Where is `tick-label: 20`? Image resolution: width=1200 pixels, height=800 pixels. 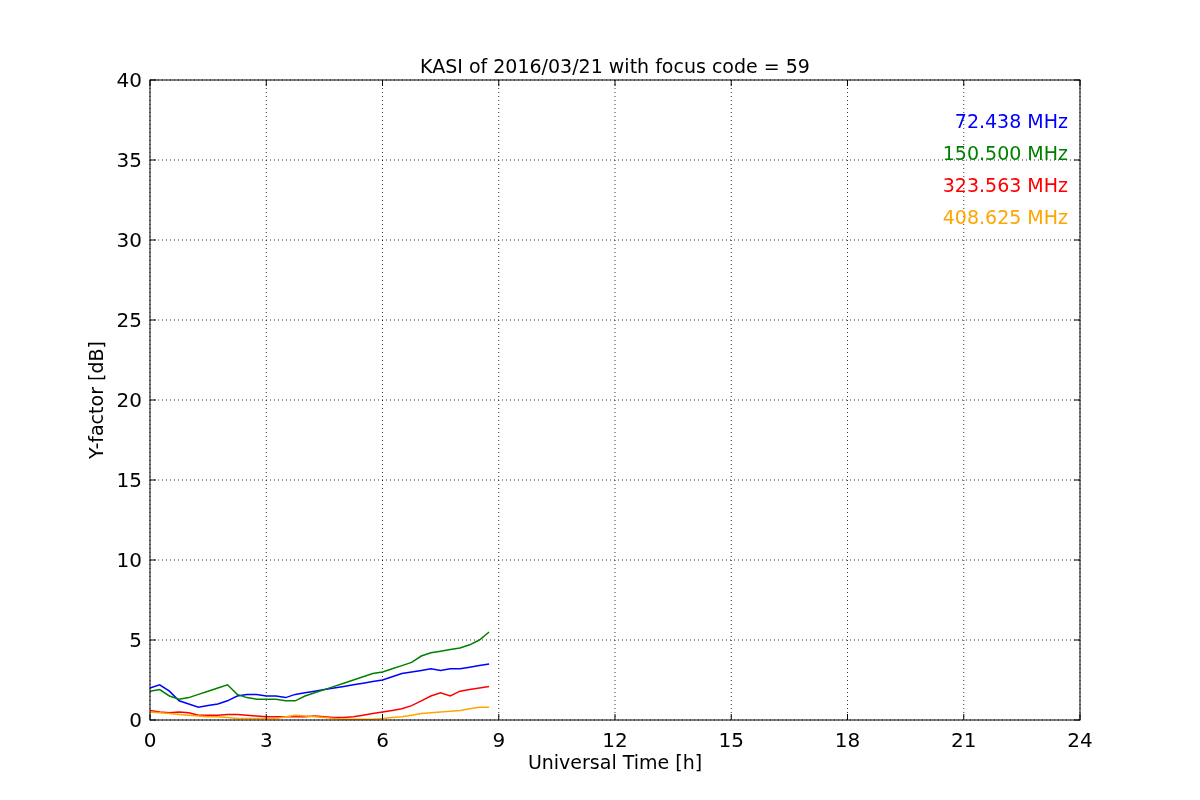
tick-label: 20 is located at coordinates (129, 400).